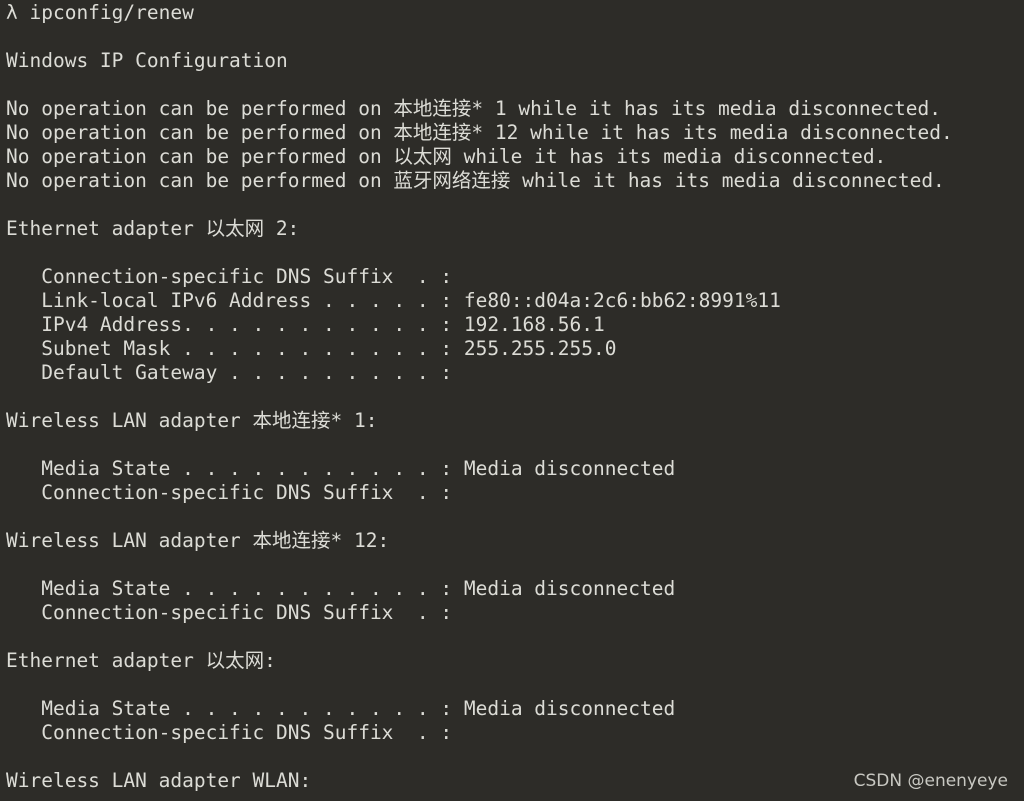 This screenshot has height=801, width=1024. What do you see at coordinates (198, 540) in the screenshot?
I see `terminal-line: Wireless LAN adapter 本地连接* 12:` at bounding box center [198, 540].